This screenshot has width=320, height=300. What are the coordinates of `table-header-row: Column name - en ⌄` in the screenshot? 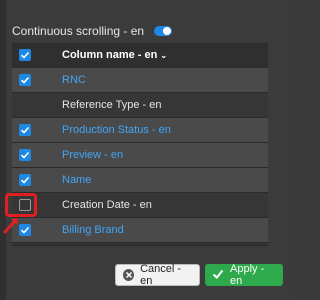 It's located at (140, 55).